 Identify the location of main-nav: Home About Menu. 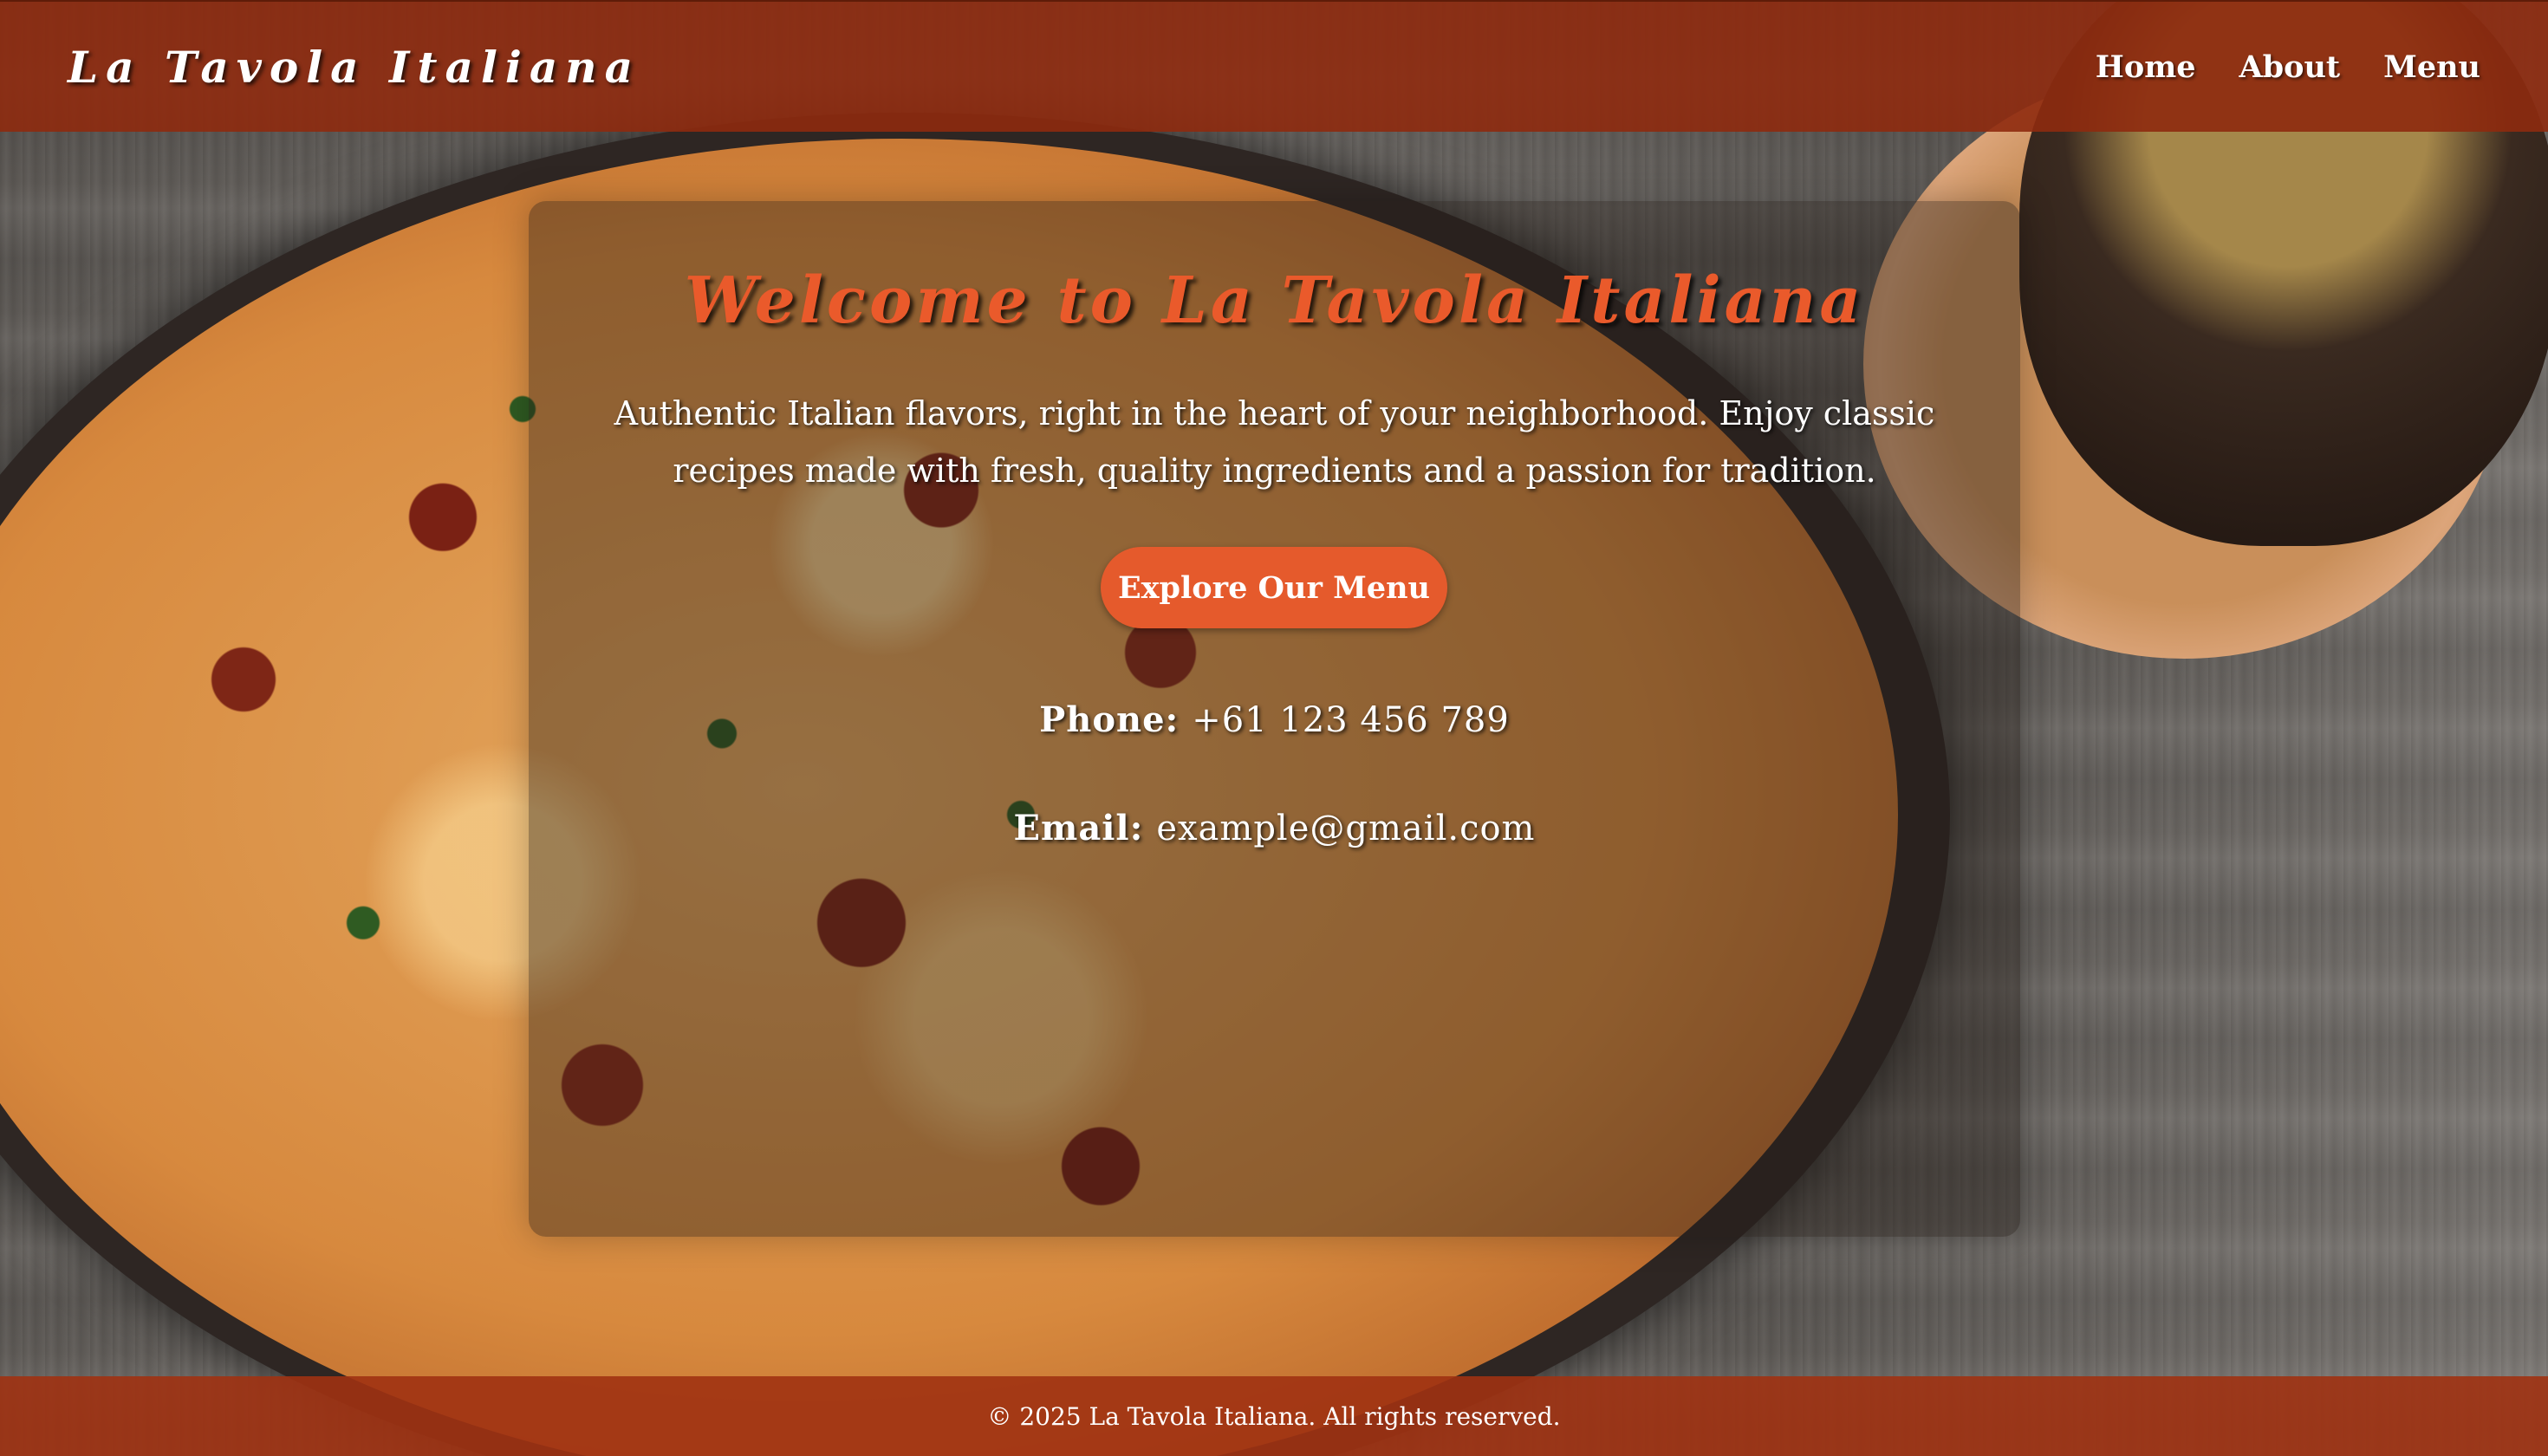
(2288, 67).